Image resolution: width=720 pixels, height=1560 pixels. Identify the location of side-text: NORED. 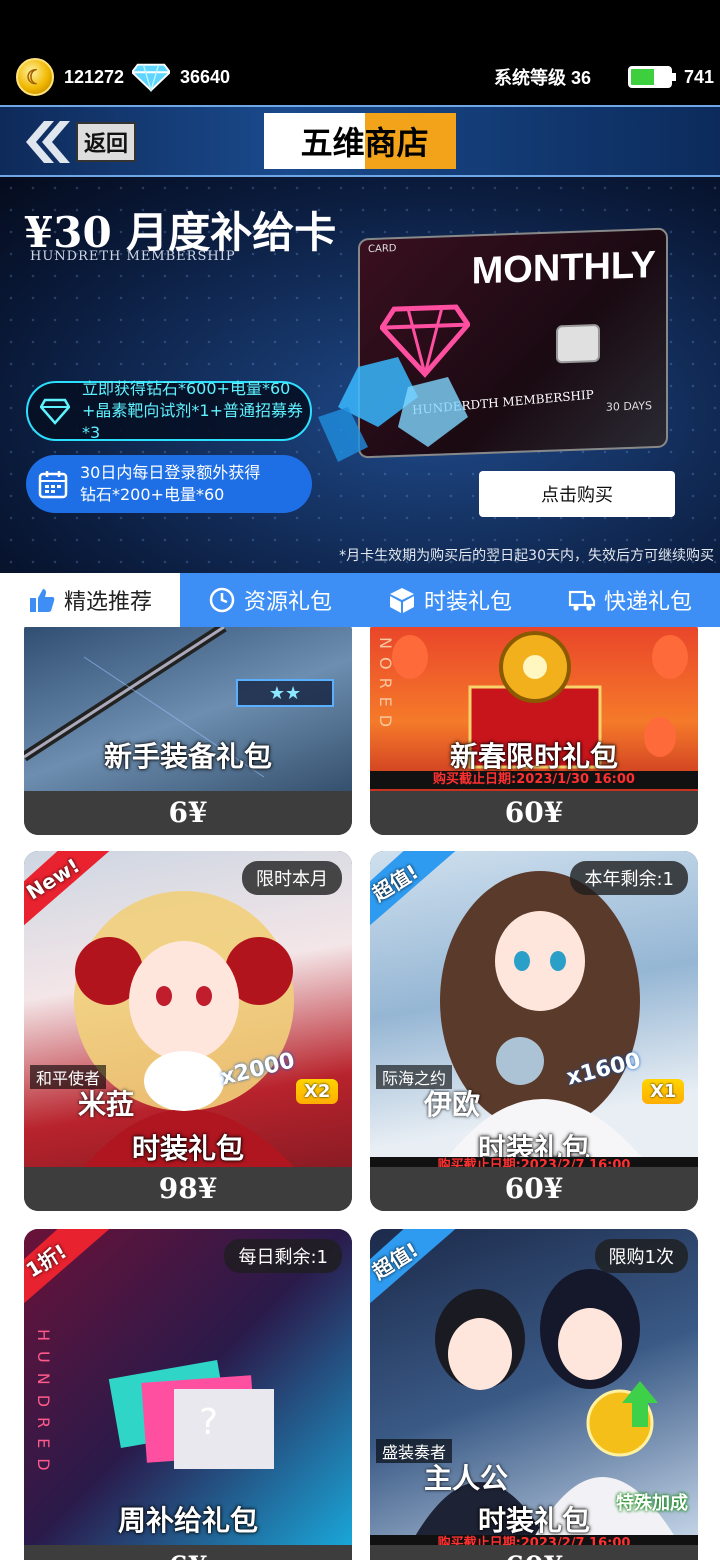
(385, 686).